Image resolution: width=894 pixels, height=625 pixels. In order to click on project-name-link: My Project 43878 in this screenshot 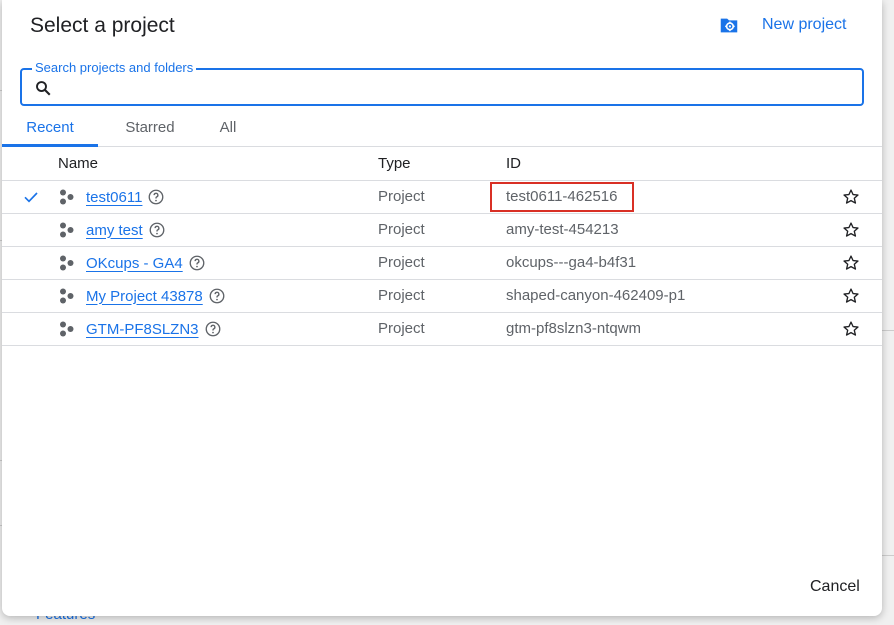, I will do `click(144, 296)`.